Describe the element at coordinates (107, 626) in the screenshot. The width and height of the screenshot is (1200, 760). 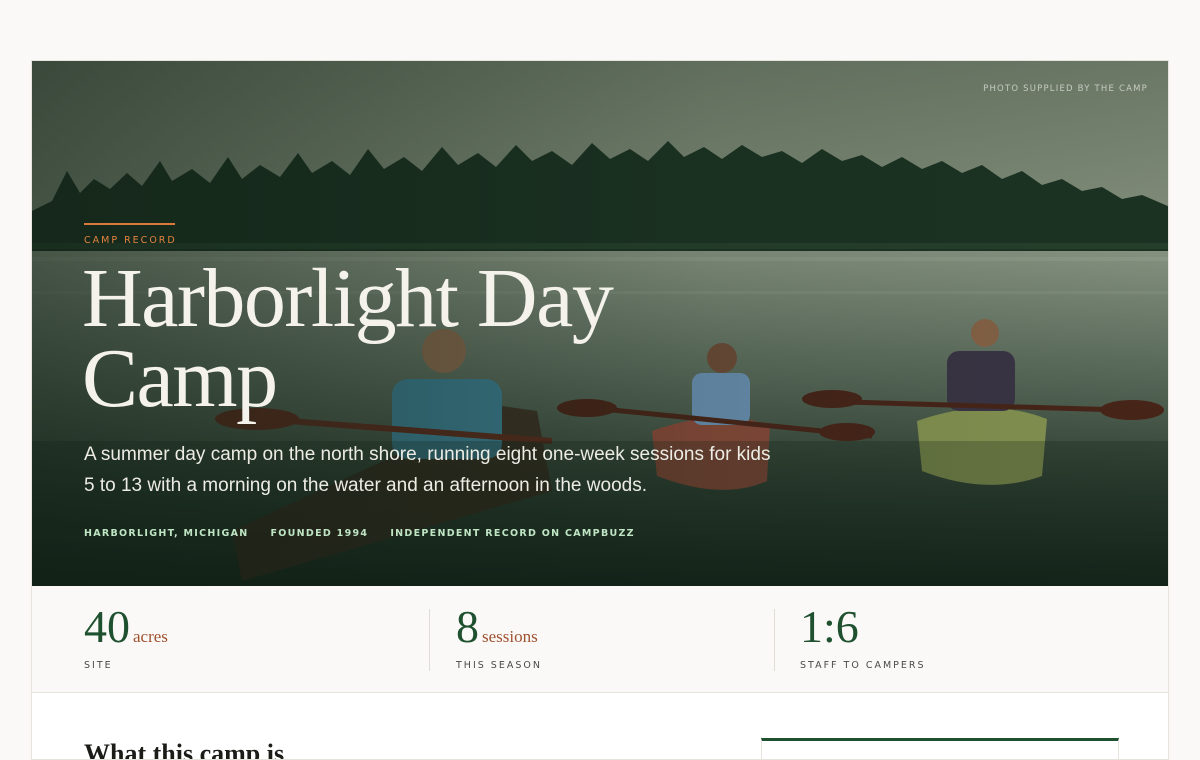
I see `stat-value: 40` at that location.